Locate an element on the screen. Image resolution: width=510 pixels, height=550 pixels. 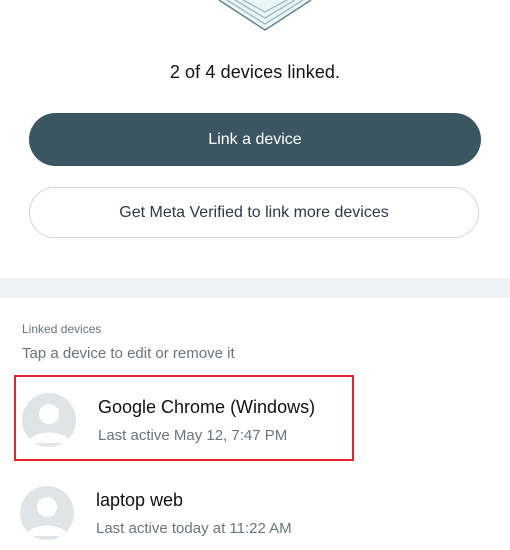
devices-illustration-icon is located at coordinates (265, 15).